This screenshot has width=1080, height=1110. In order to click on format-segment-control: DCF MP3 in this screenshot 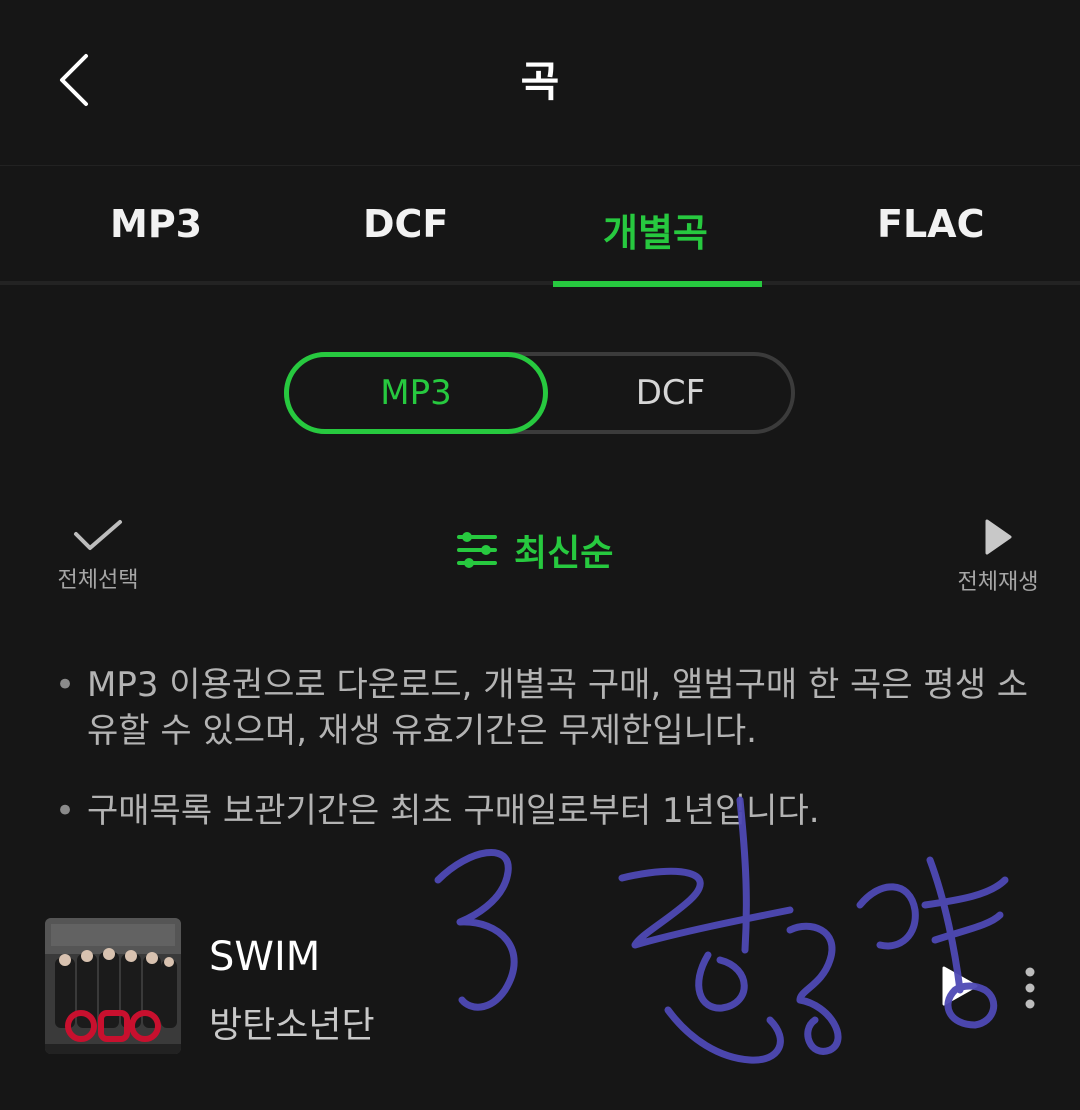, I will do `click(539, 393)`.